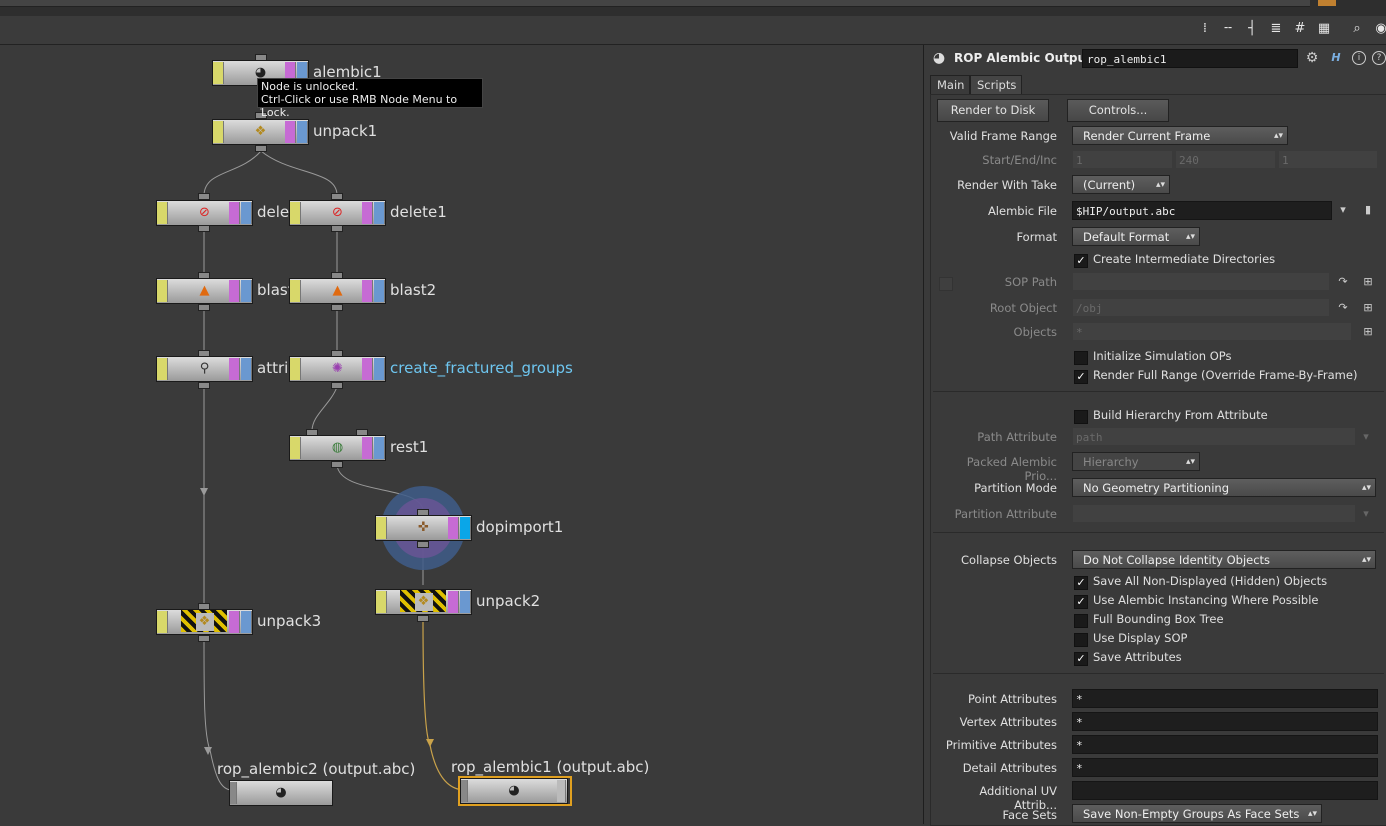 The image size is (1386, 826). Describe the element at coordinates (1368, 210) in the screenshot. I see `file-browse-icon: ▮` at that location.